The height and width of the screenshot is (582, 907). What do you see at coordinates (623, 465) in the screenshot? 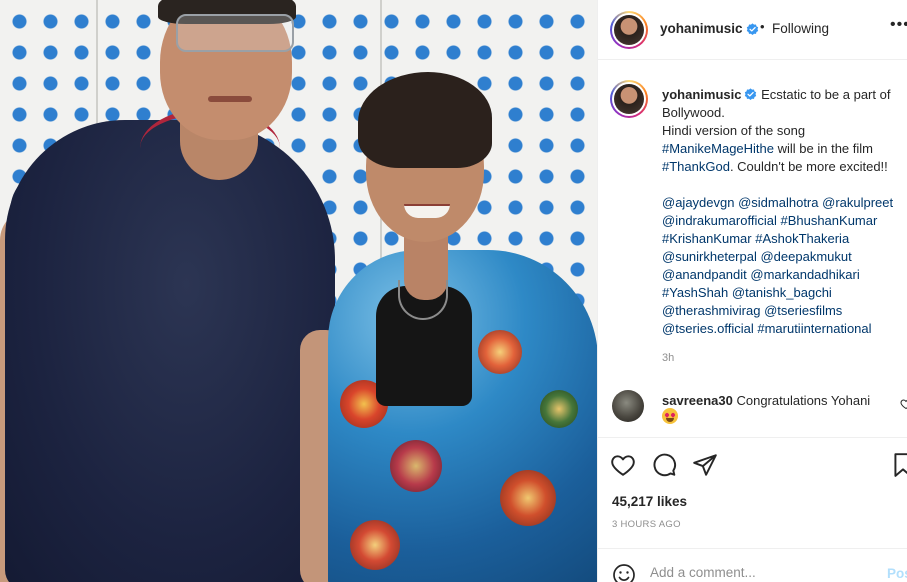
I see `heart-icon` at bounding box center [623, 465].